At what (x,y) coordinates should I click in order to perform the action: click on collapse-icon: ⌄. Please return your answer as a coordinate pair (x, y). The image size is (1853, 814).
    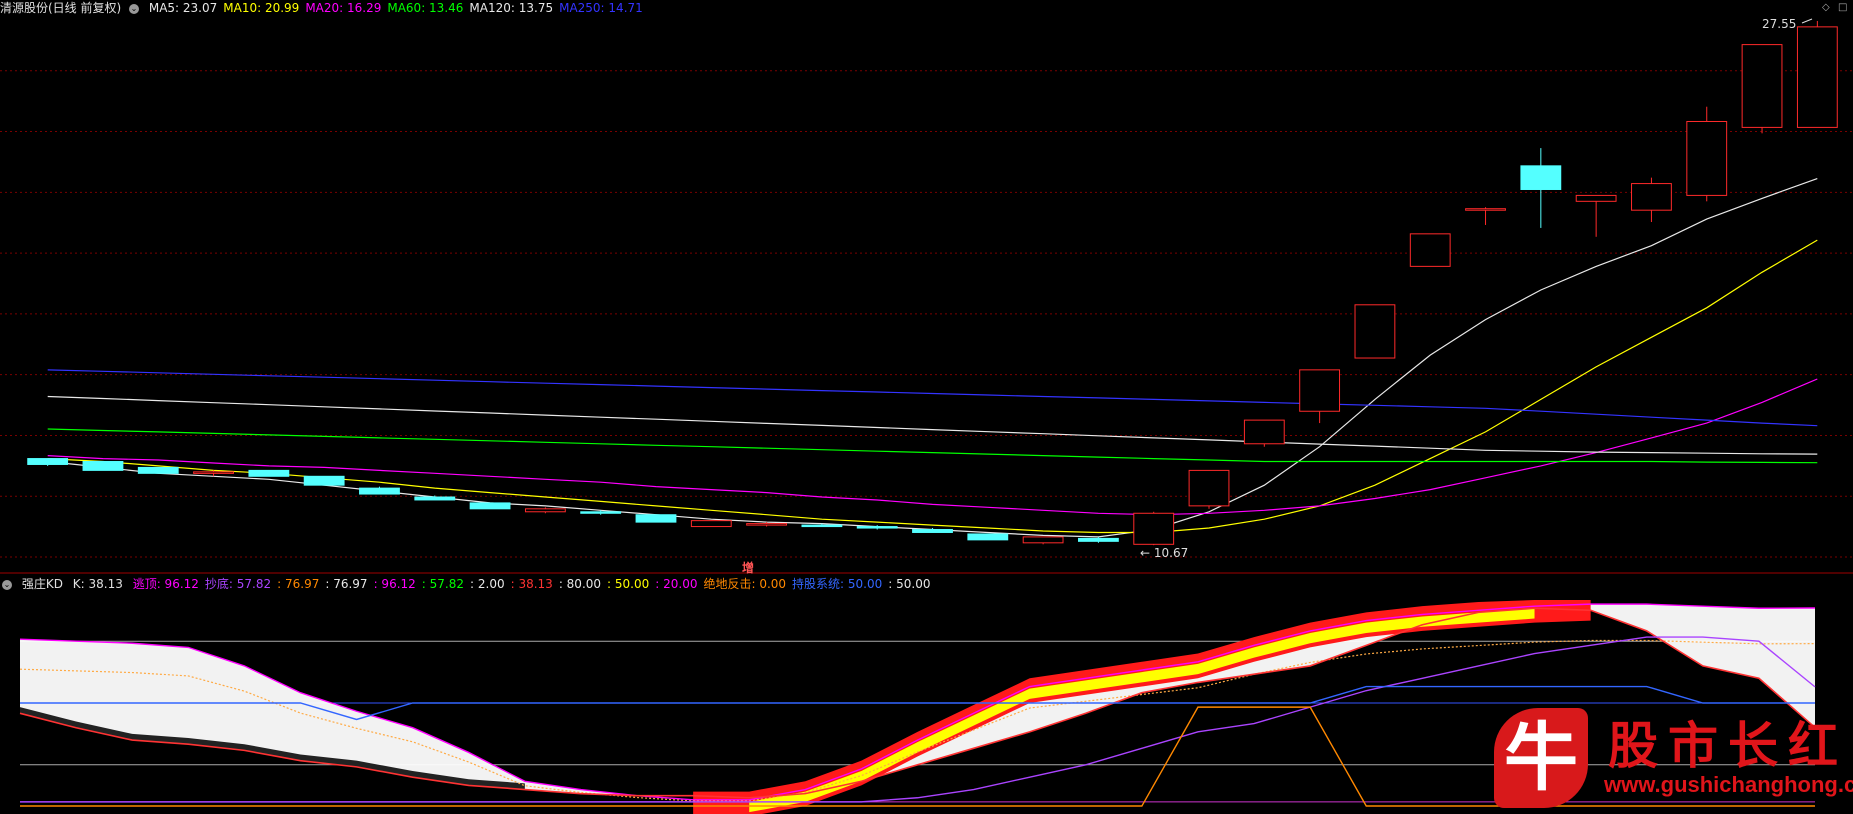
    Looking at the image, I should click on (7, 584).